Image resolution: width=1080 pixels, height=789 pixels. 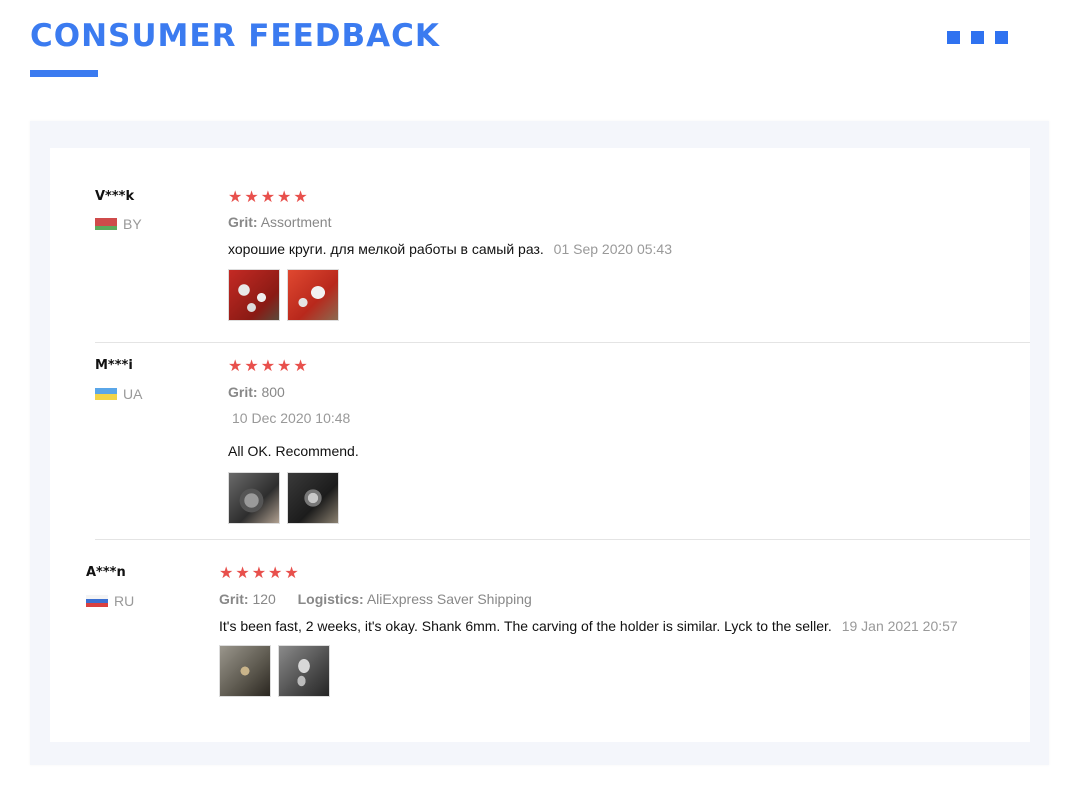 I want to click on review-date: 01 Sep 2020 05:43, so click(x=612, y=249).